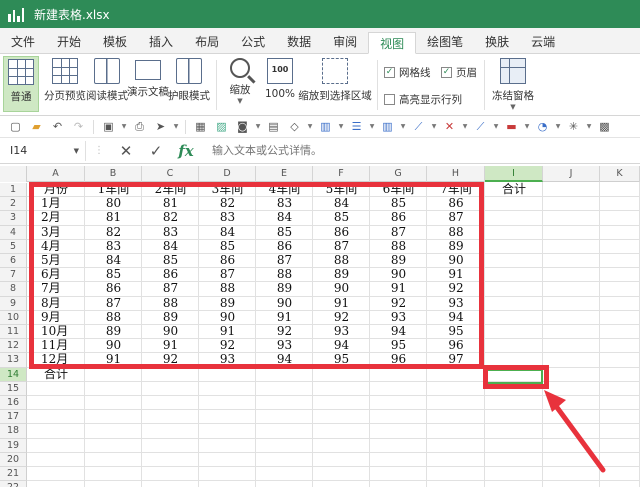 This screenshot has width=640, height=487. I want to click on row-header: 15, so click(13, 388).